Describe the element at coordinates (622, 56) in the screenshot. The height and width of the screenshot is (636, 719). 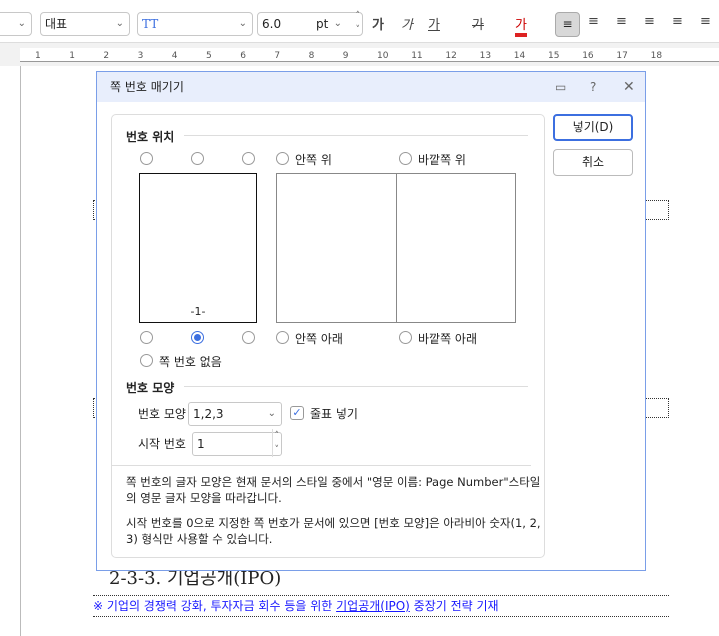
I see `ruler-number: 17` at that location.